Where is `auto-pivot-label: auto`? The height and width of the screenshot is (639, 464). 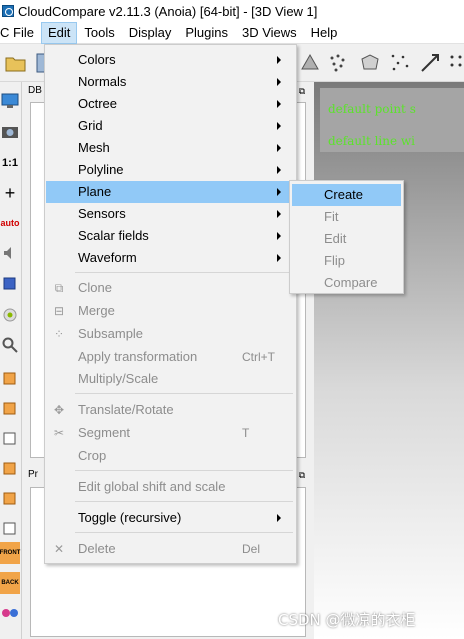 auto-pivot-label: auto is located at coordinates (10, 223).